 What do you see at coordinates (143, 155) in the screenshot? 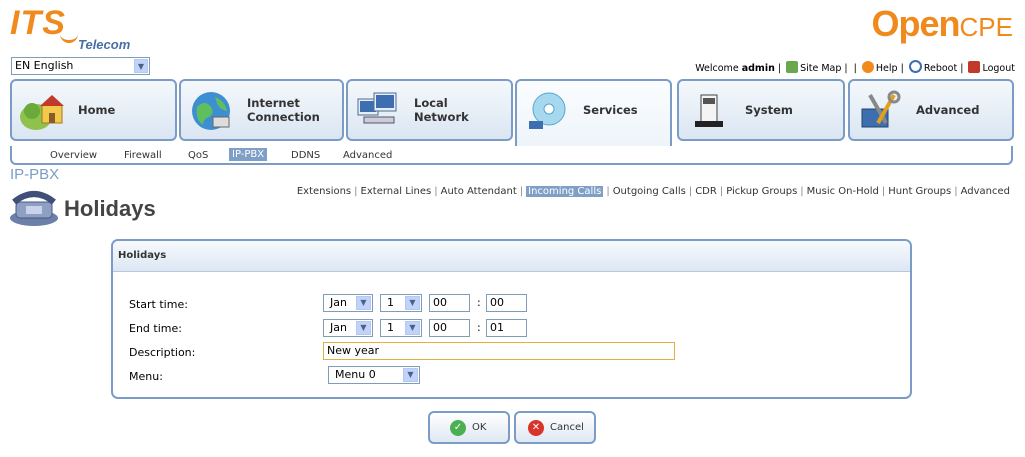
I see `subnav-firewall: Firewall` at bounding box center [143, 155].